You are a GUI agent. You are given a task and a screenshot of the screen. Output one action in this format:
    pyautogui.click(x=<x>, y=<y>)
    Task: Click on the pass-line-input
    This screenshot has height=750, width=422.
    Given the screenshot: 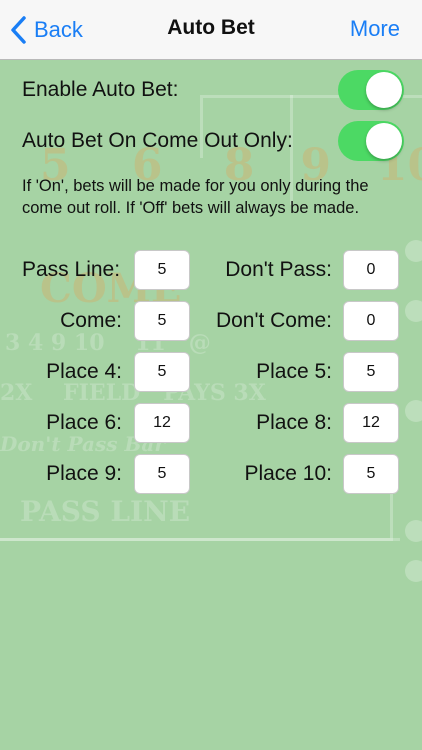 What is the action you would take?
    pyautogui.click(x=162, y=270)
    